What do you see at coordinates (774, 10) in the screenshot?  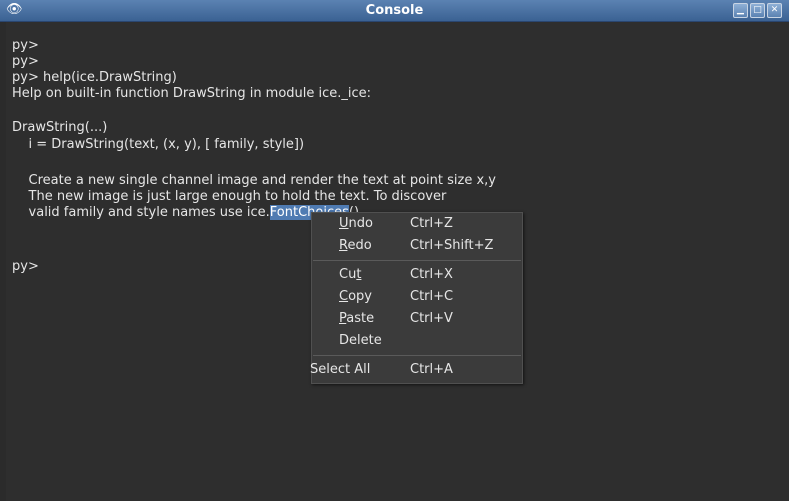 I see `close-icon: ✕` at bounding box center [774, 10].